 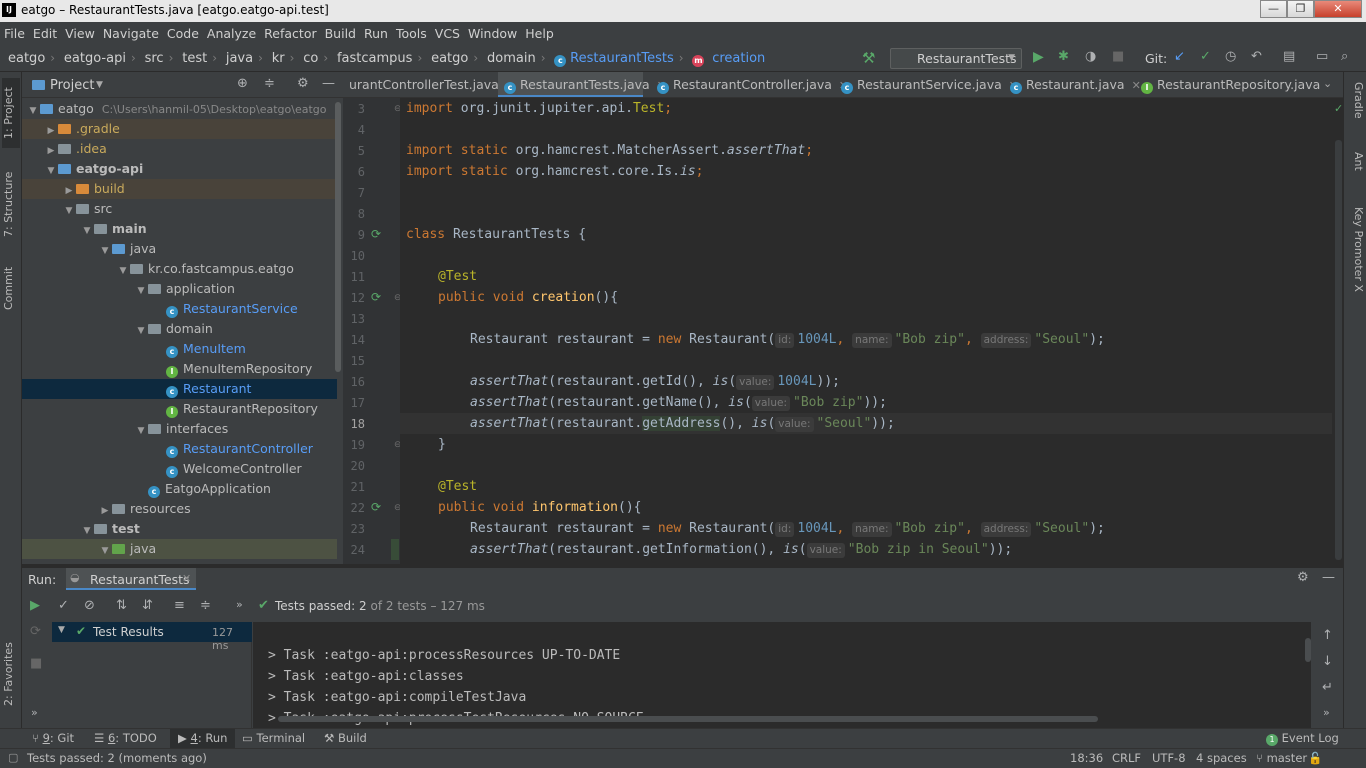 I want to click on tab-restaurant: c Restaurant.java ✕, so click(x=1072, y=84).